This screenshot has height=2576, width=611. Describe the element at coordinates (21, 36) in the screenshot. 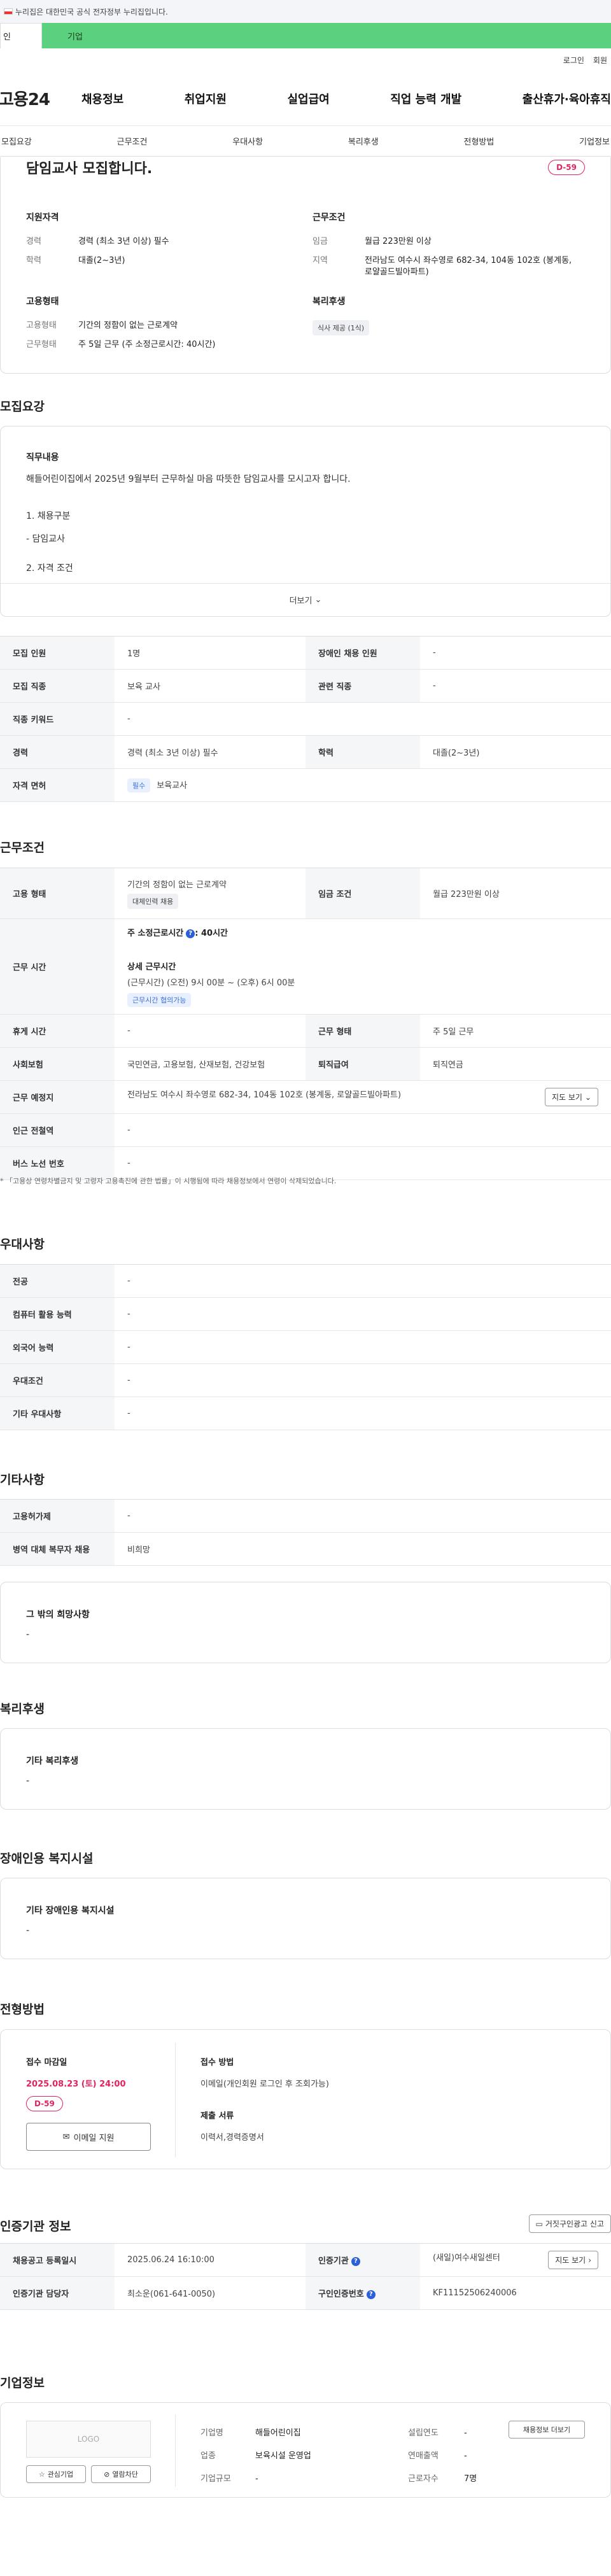

I see `tab-personal: 인` at that location.